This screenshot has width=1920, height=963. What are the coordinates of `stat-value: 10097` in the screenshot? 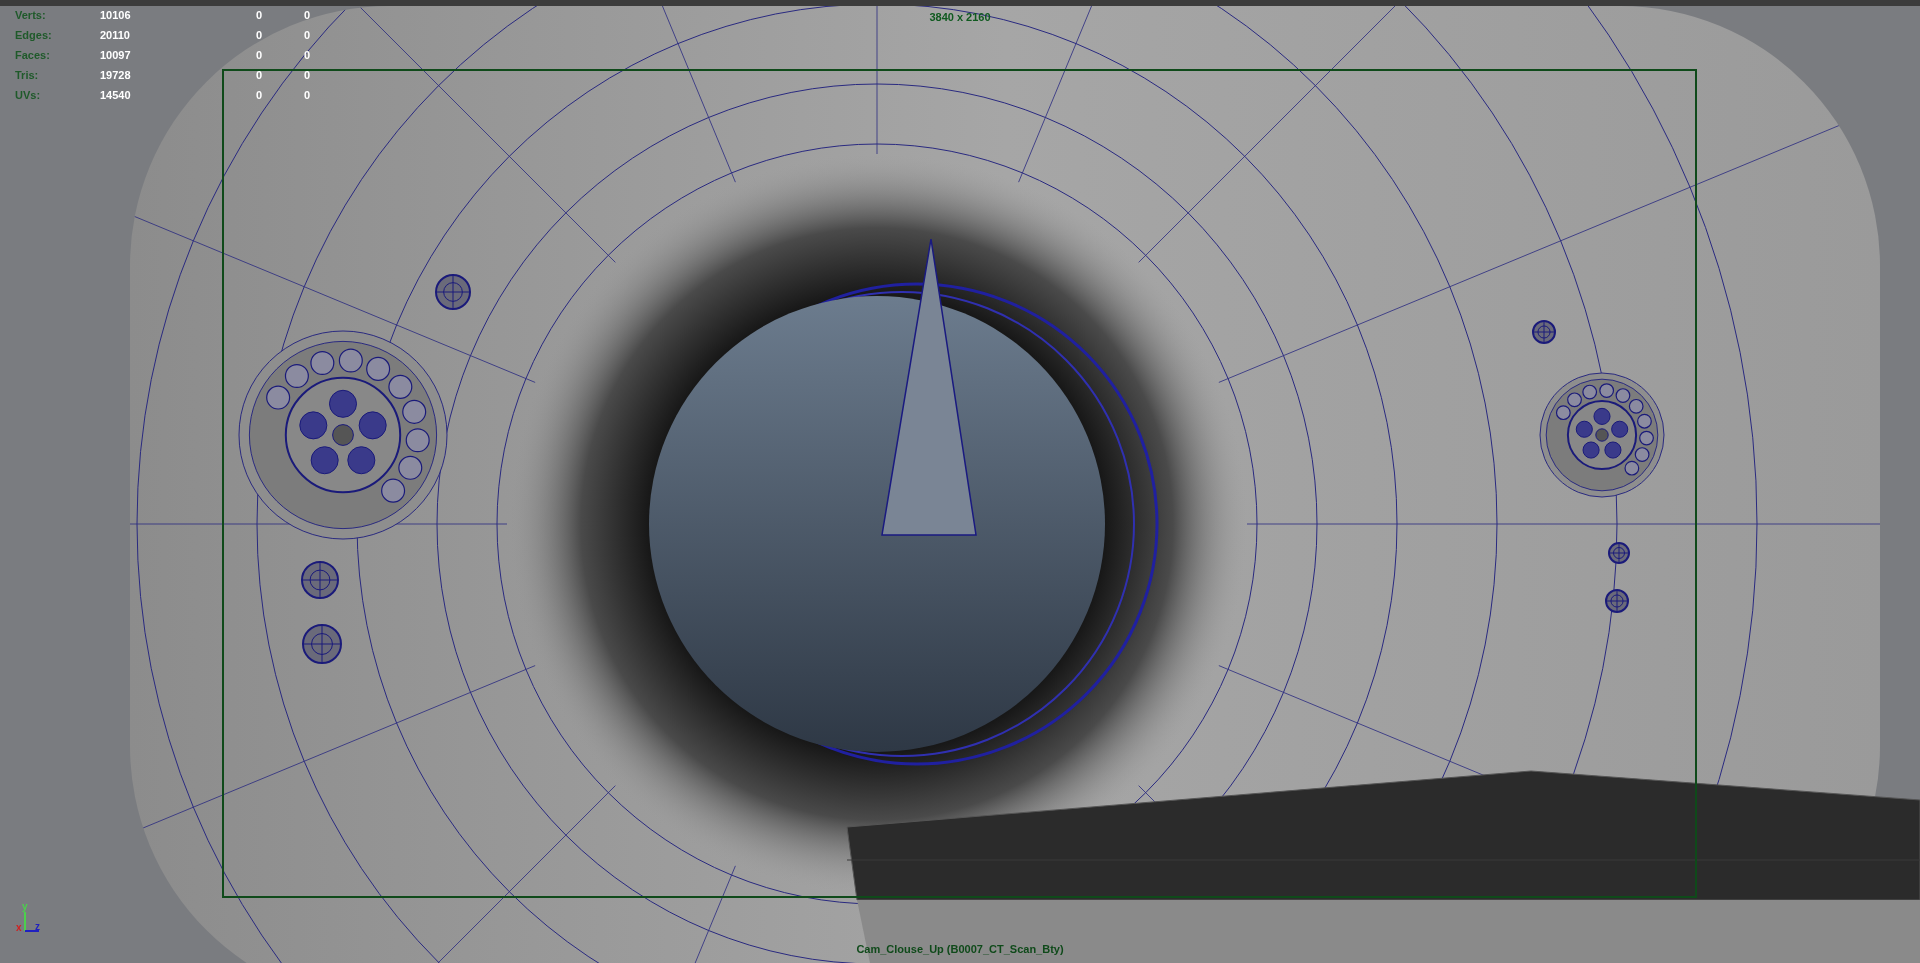 It's located at (116, 55).